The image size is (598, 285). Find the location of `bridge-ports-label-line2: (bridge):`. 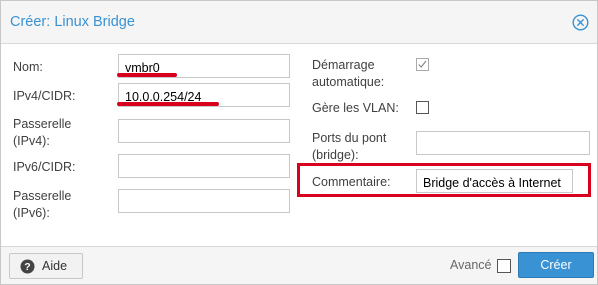

bridge-ports-label-line2: (bridge): is located at coordinates (335, 155).